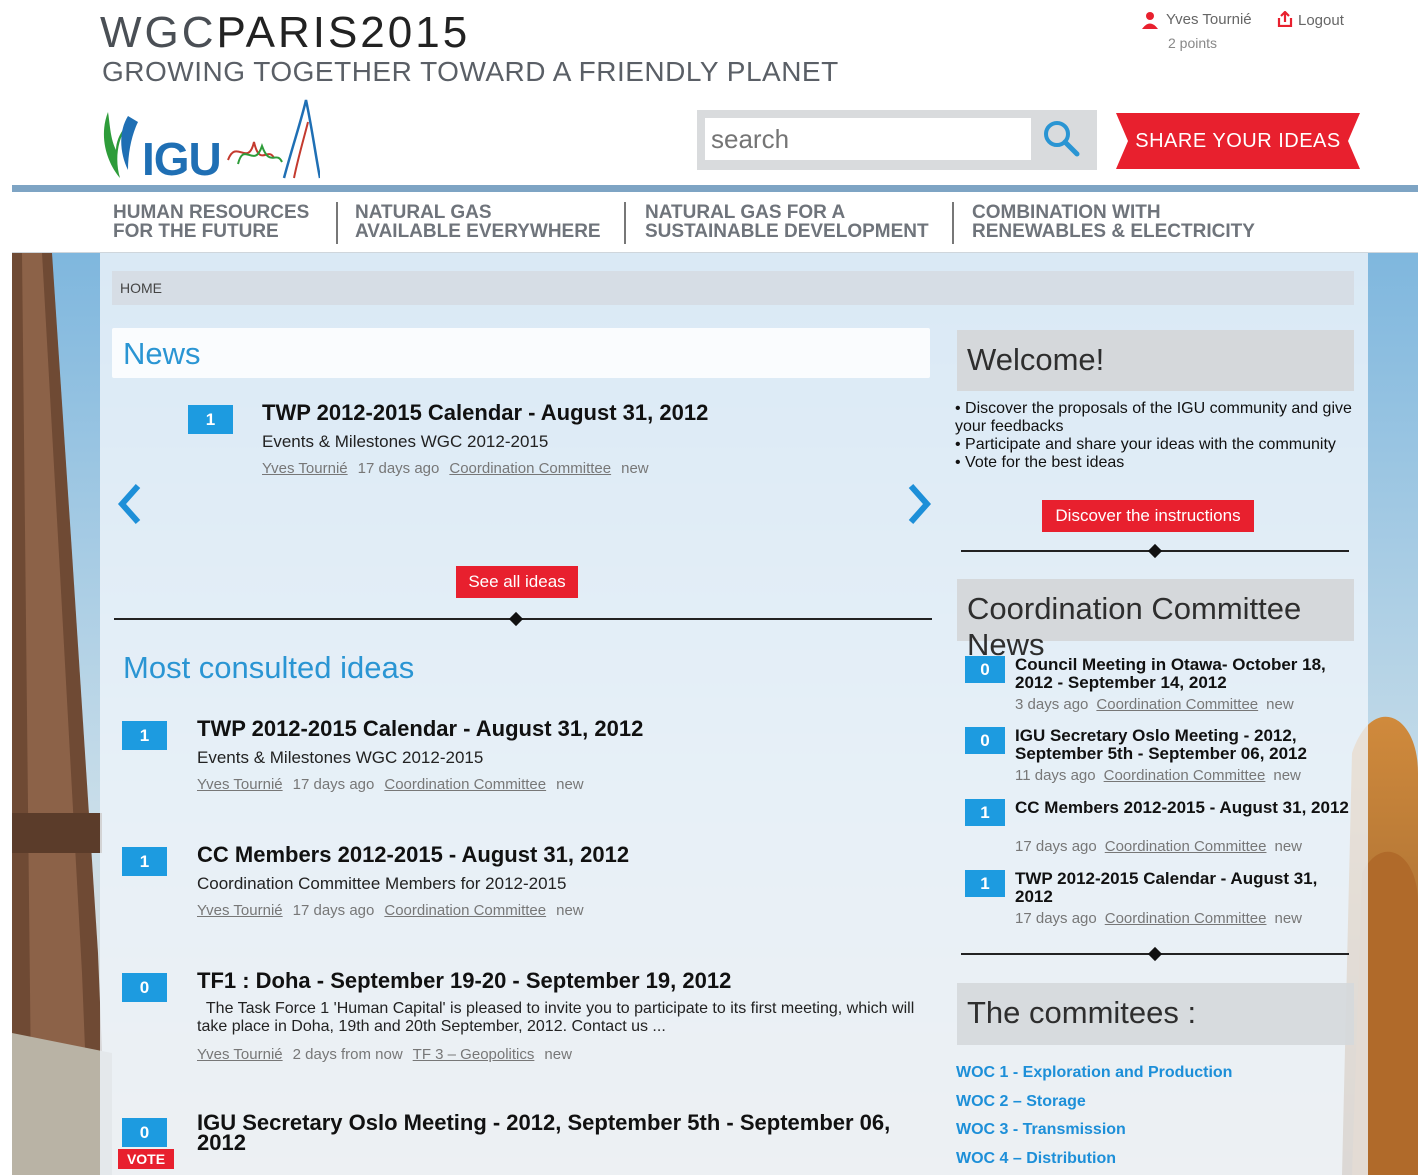 The image size is (1418, 1175). What do you see at coordinates (733, 288) in the screenshot?
I see `breadcrumb: HOME` at bounding box center [733, 288].